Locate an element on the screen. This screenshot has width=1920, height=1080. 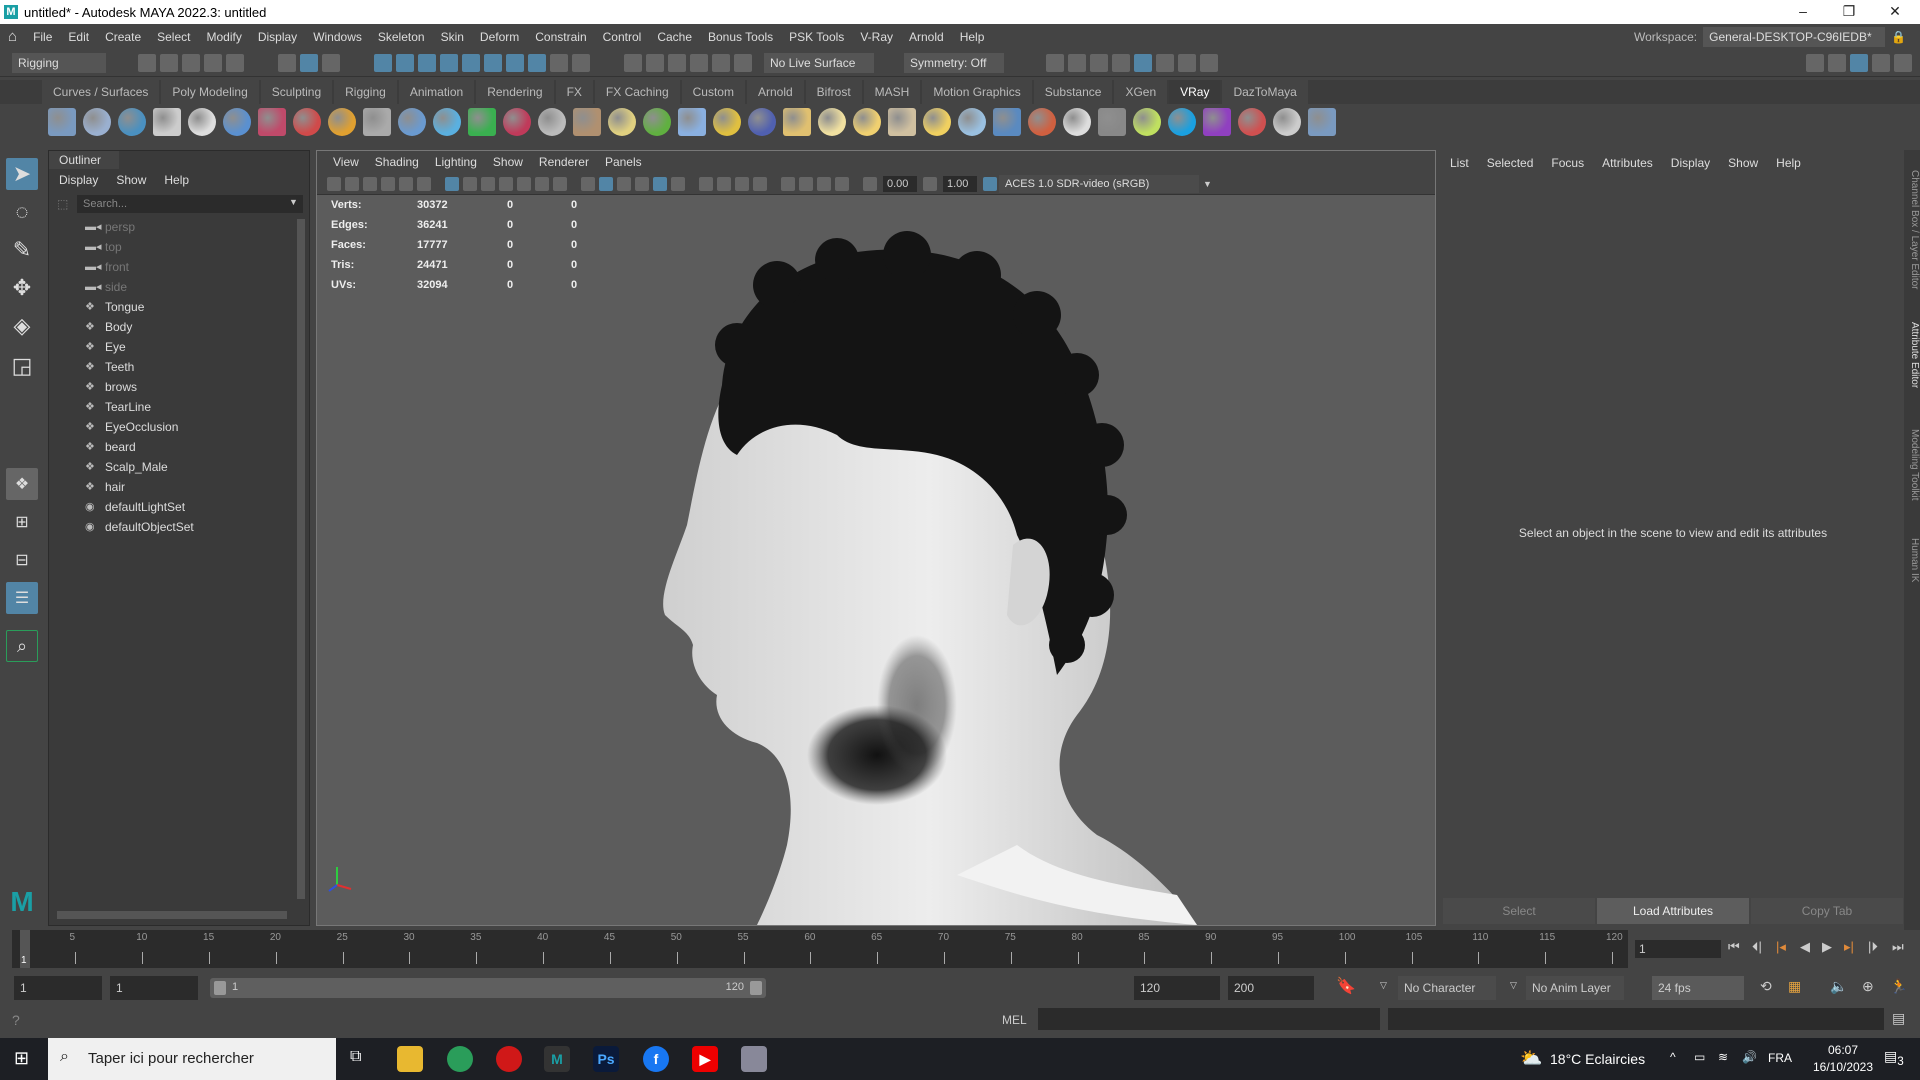
facebook-icon: f is located at coordinates (656, 1059).